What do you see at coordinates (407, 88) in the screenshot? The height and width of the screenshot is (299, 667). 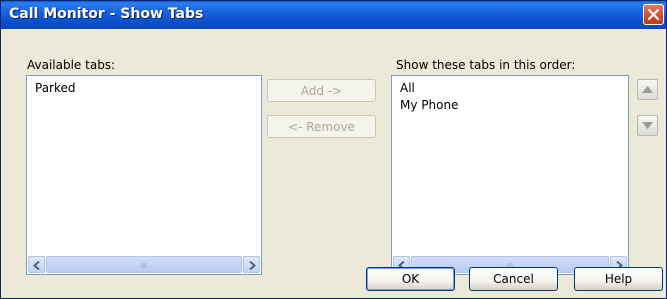 I see `list-item: All` at bounding box center [407, 88].